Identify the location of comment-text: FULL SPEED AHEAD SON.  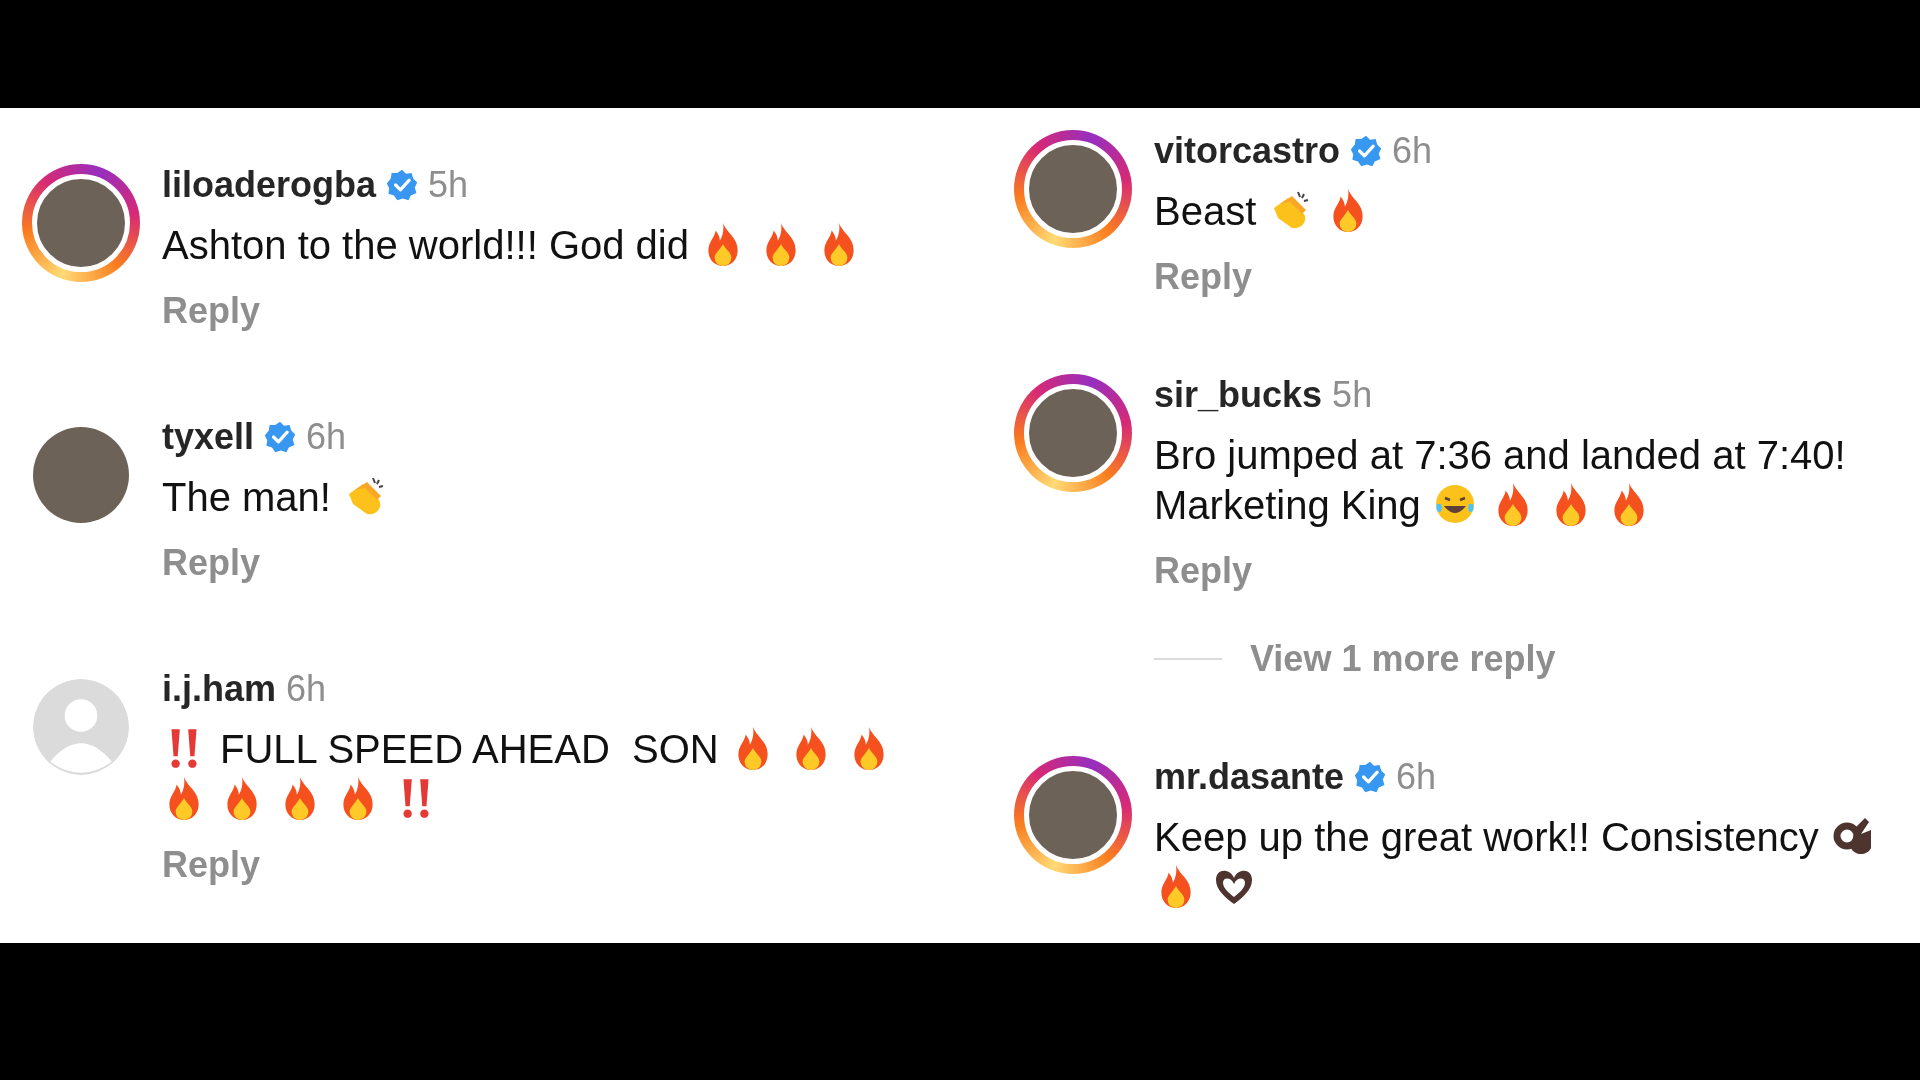
(469, 749).